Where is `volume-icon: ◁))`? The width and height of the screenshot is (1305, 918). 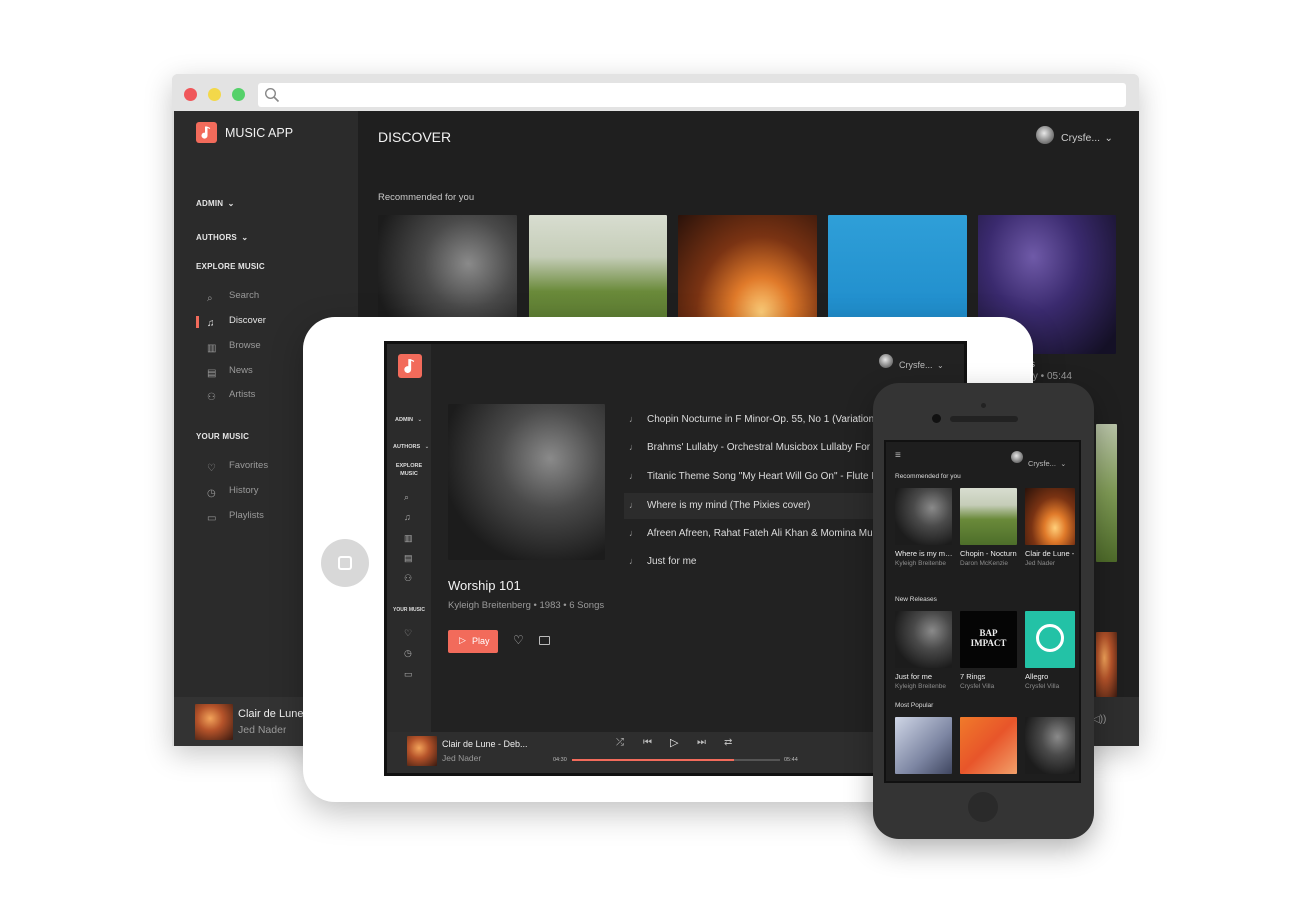
volume-icon: ◁)) is located at coordinates (1099, 719).